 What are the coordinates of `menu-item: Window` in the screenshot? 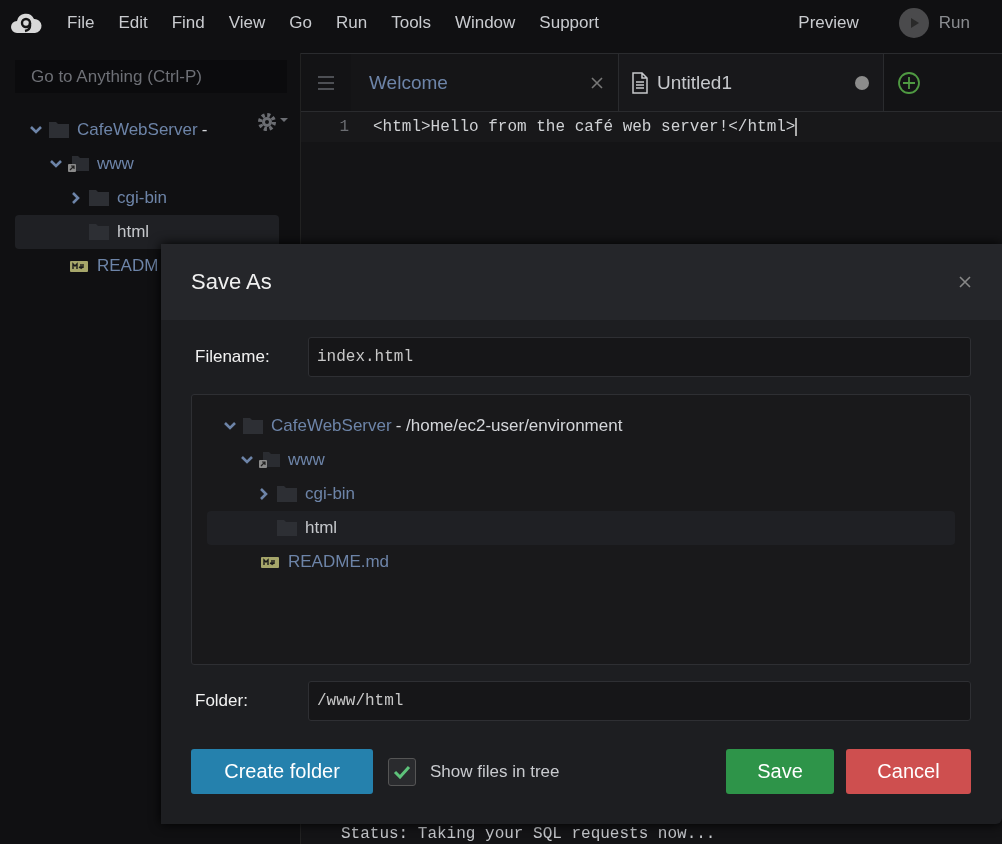 It's located at (485, 23).